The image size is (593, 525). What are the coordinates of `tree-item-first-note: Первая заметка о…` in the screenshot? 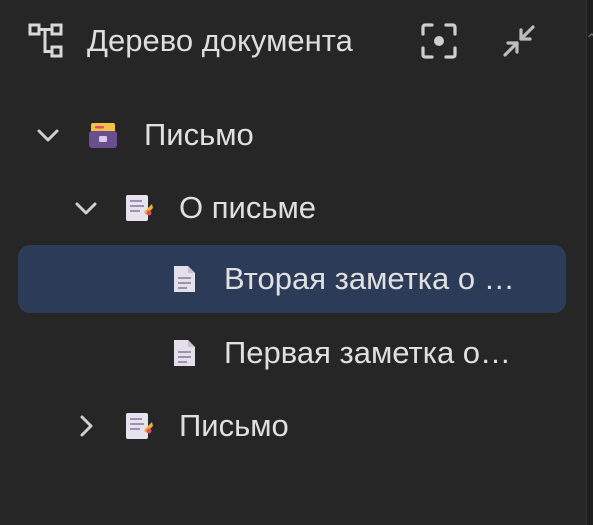 It's located at (292, 353).